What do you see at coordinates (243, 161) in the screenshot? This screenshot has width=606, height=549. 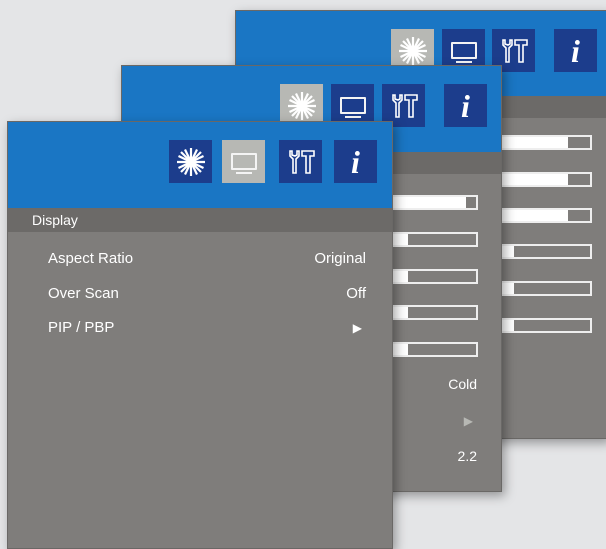 I see `monitor-icon` at bounding box center [243, 161].